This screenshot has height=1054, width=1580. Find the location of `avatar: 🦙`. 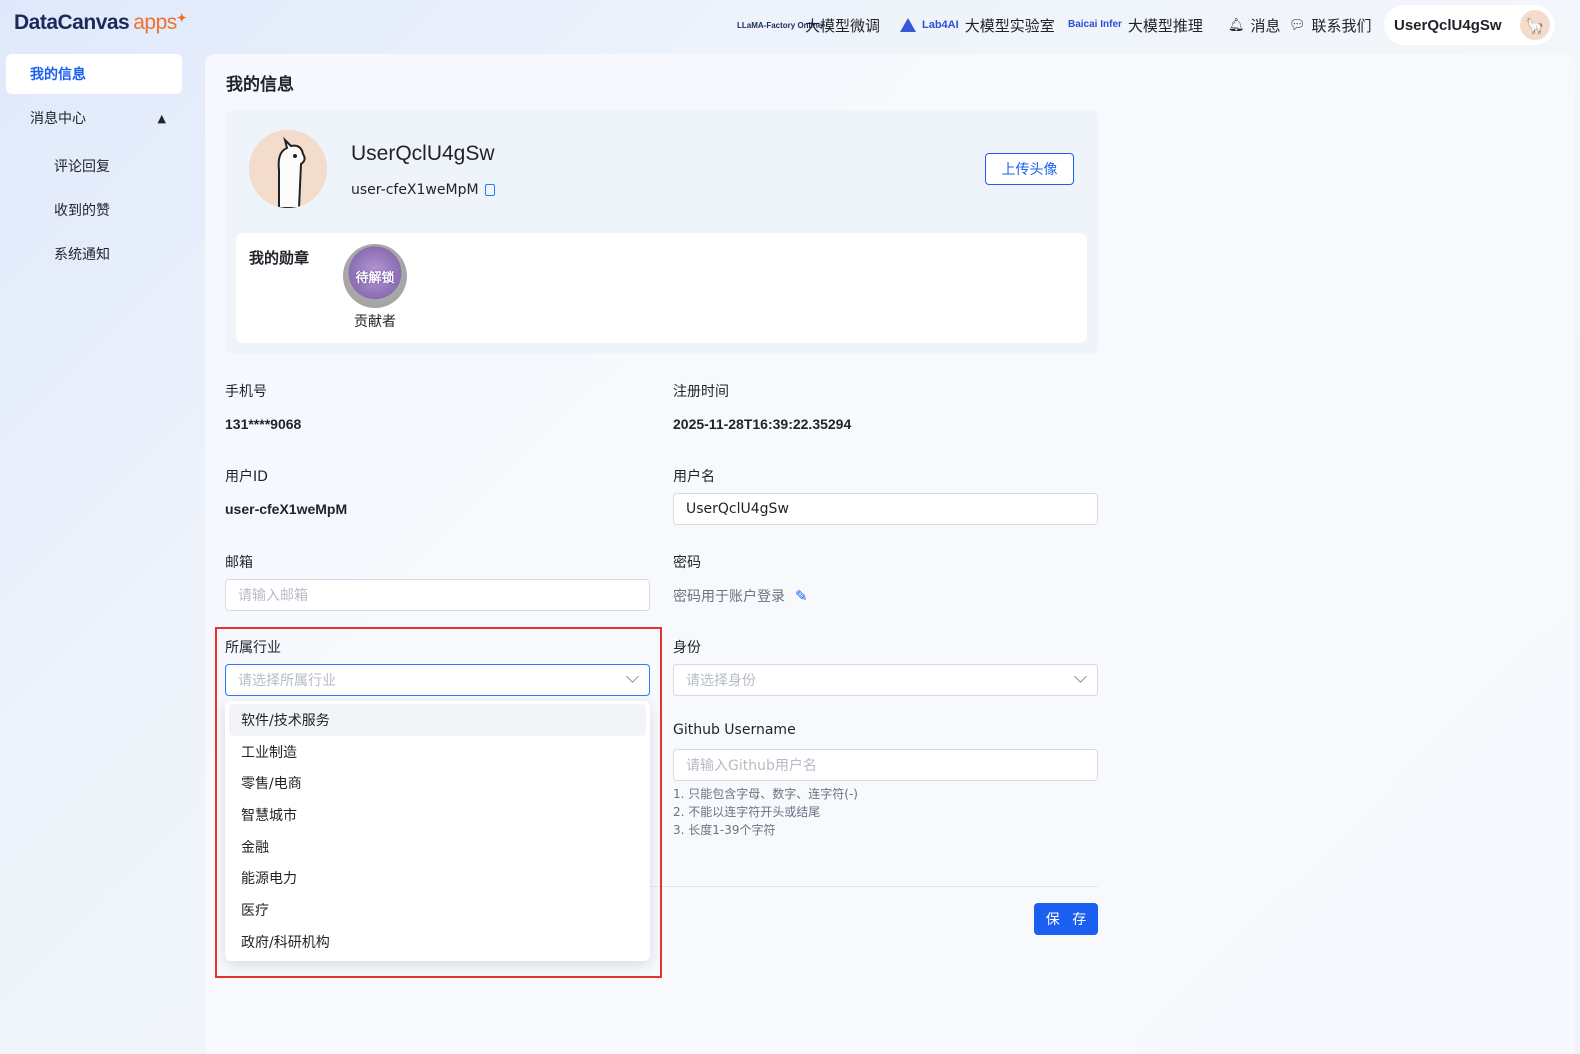

avatar: 🦙 is located at coordinates (1534, 25).